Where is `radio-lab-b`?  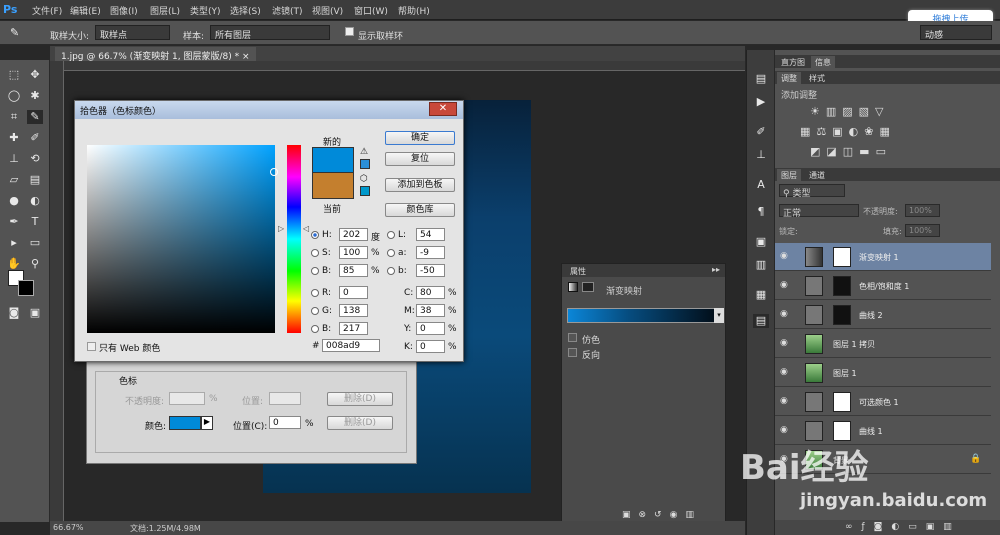
radio-lab-b is located at coordinates (391, 271).